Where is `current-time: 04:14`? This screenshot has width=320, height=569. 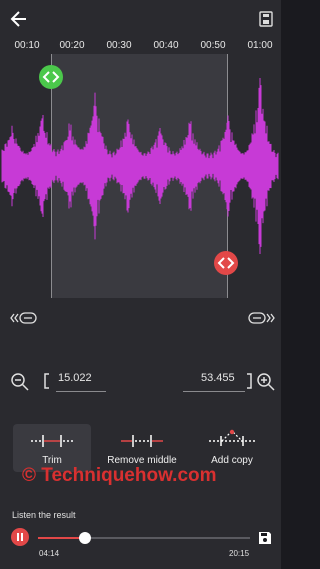
current-time: 04:14 is located at coordinates (49, 553).